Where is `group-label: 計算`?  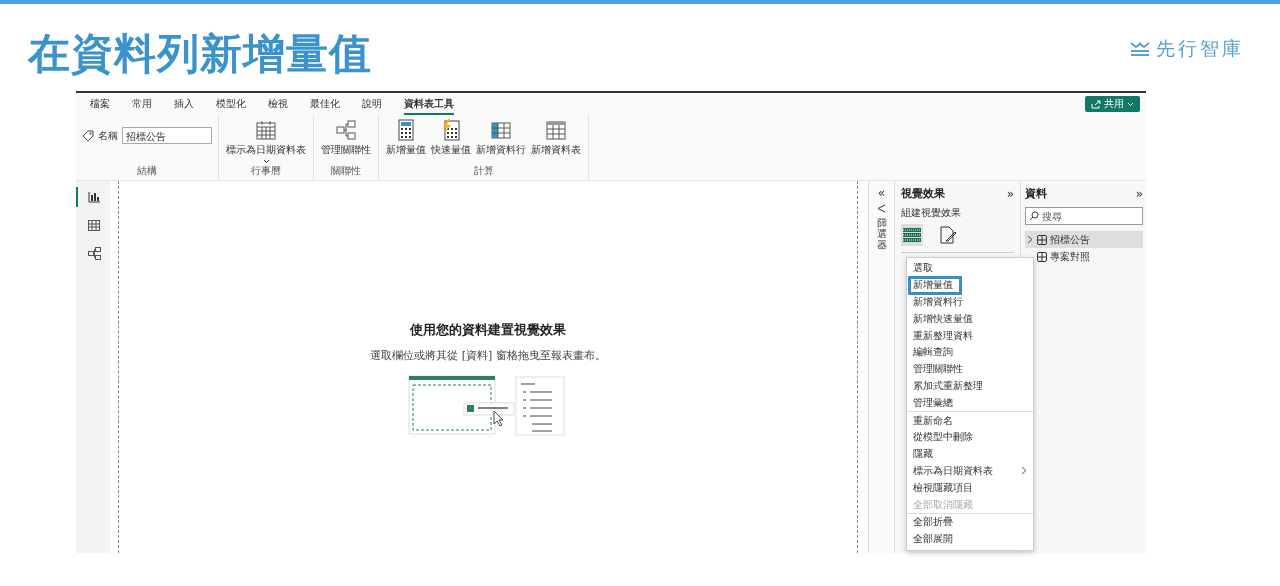 group-label: 計算 is located at coordinates (483, 171).